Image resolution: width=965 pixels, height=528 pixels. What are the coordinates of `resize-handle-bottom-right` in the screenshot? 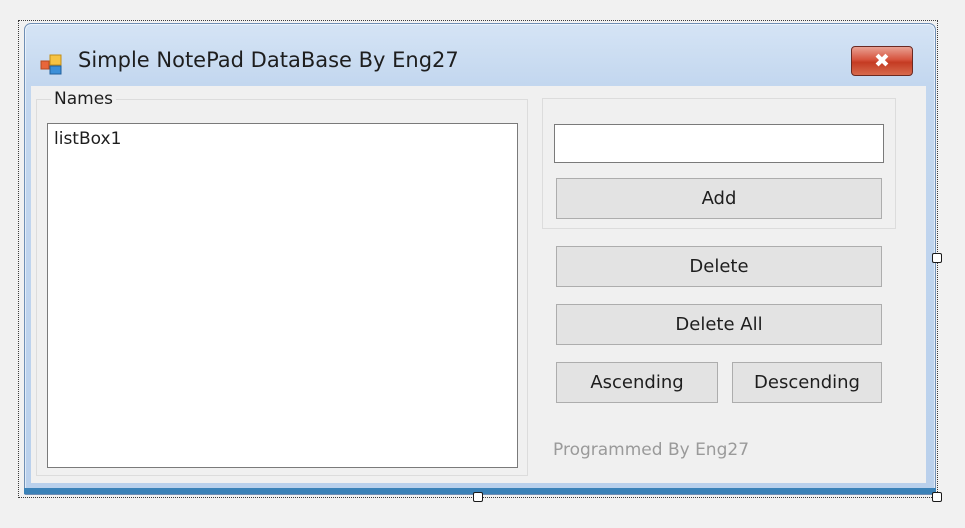 It's located at (937, 497).